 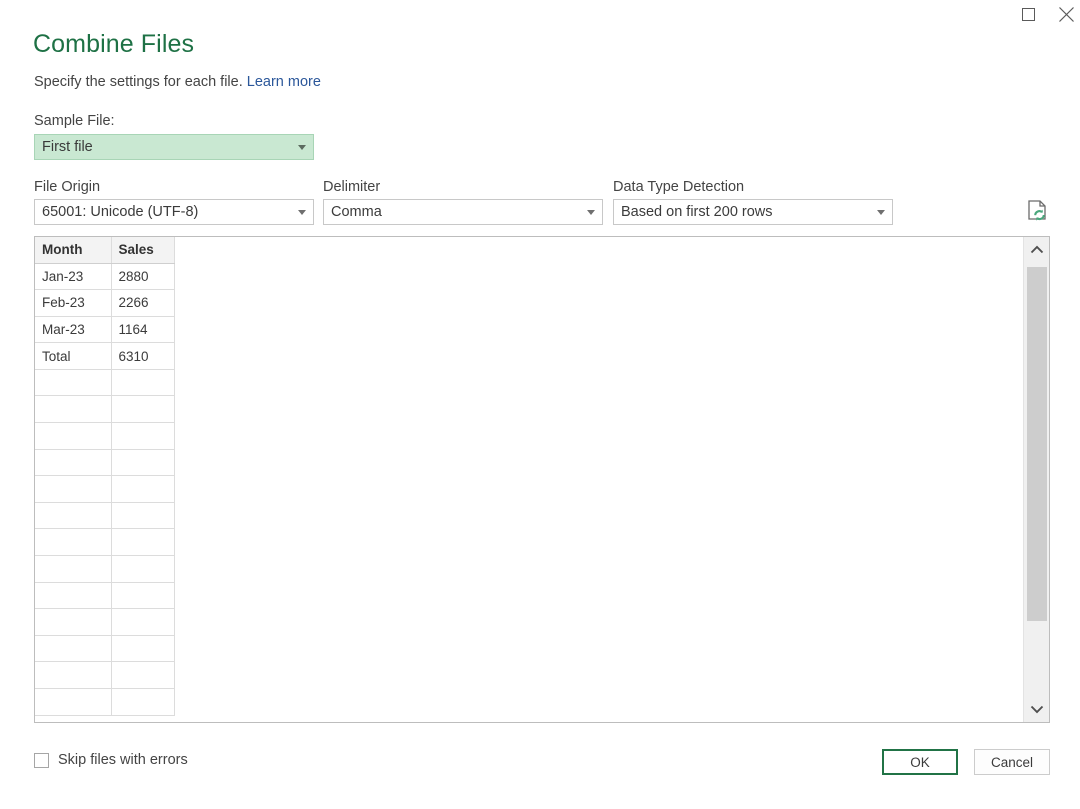 What do you see at coordinates (73, 277) in the screenshot?
I see `table-cell: Jan-23` at bounding box center [73, 277].